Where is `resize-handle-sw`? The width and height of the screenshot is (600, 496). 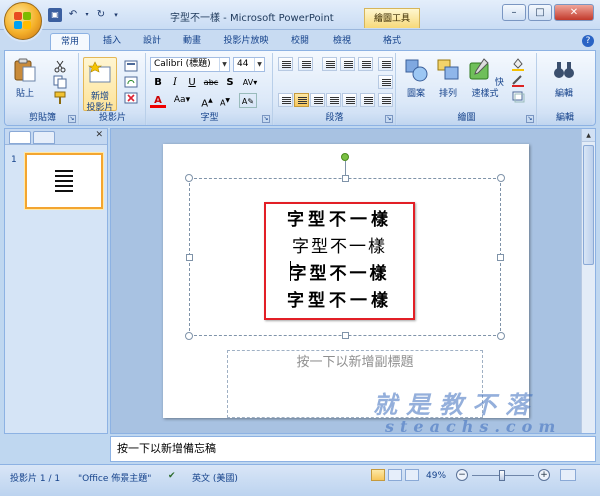 resize-handle-sw is located at coordinates (189, 336).